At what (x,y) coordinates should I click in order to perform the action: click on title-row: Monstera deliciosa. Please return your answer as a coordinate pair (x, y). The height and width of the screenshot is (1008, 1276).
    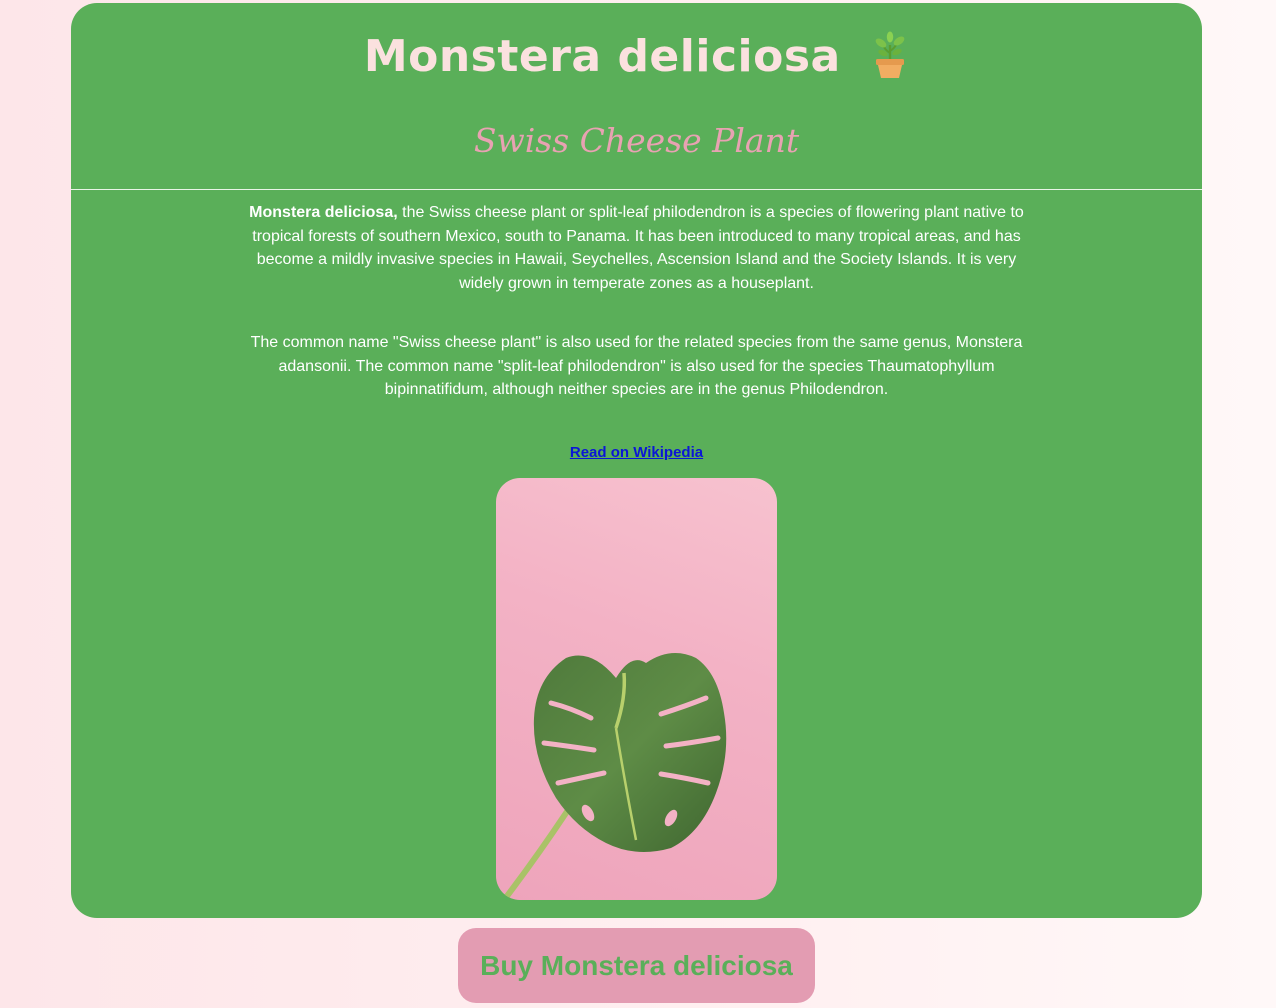
    Looking at the image, I should click on (636, 61).